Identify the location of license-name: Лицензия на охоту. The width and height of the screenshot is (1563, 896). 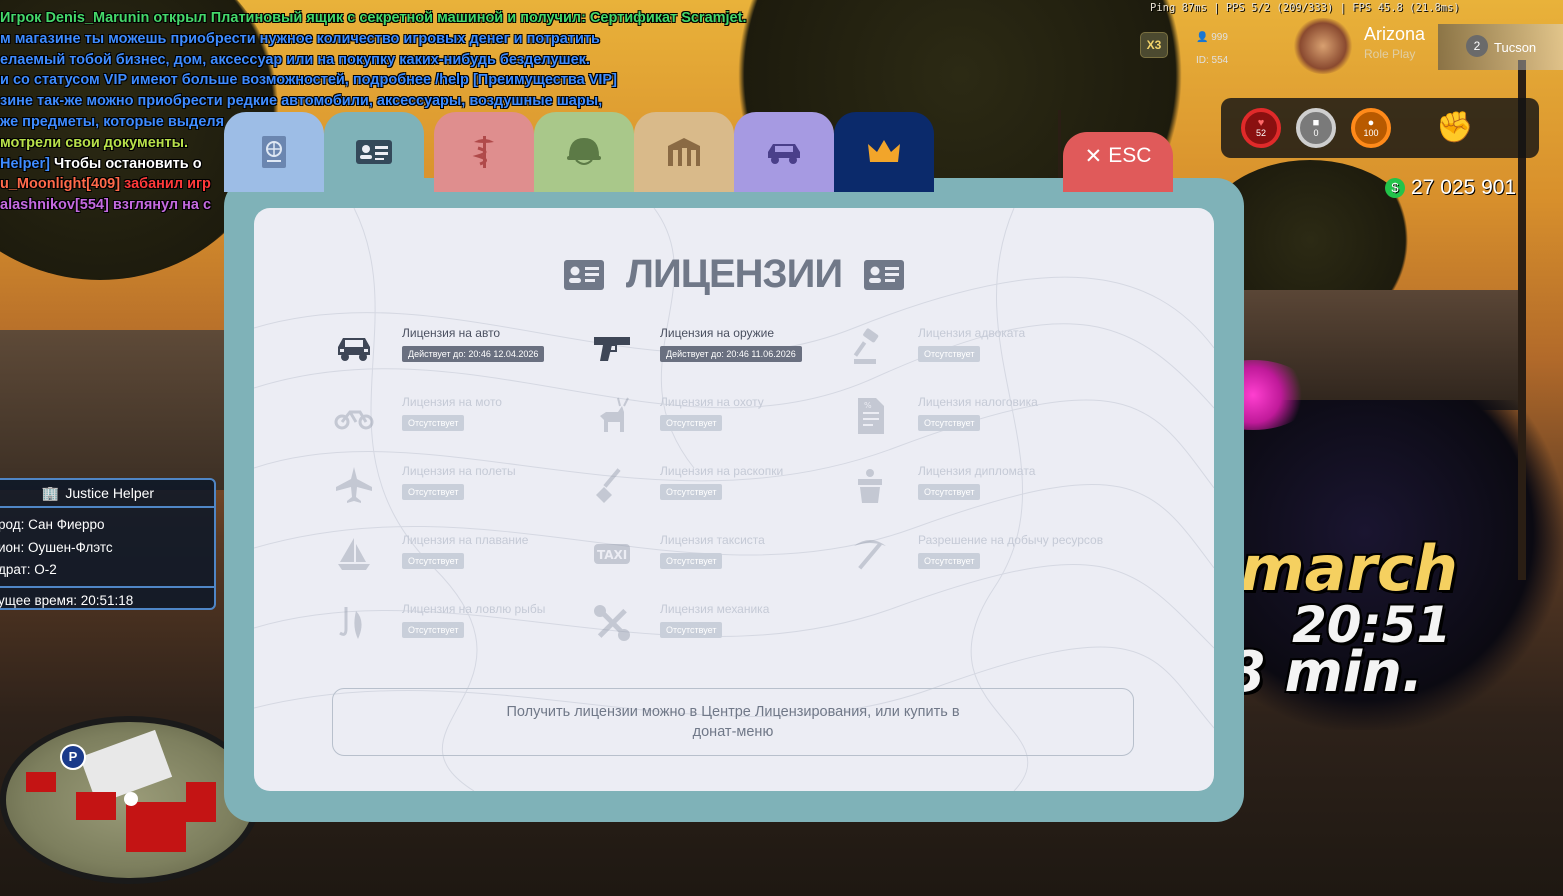
(712, 402).